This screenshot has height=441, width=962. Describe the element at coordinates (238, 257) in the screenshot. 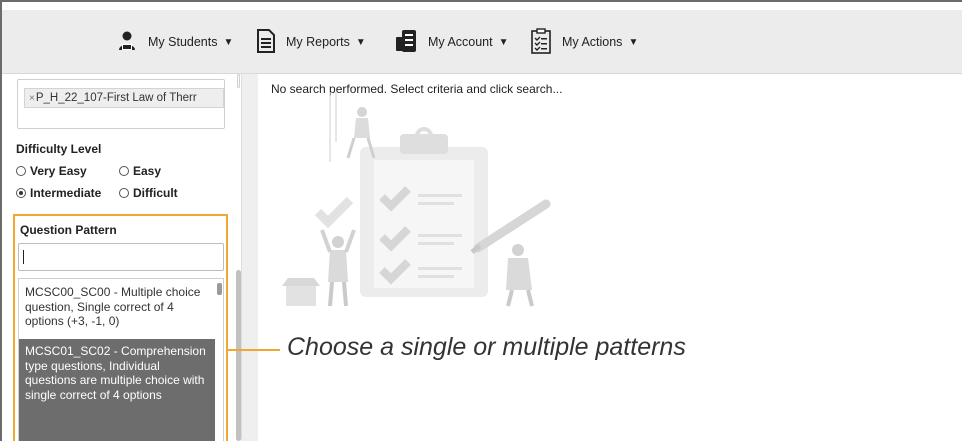

I see `sidebar-scrollbar` at that location.